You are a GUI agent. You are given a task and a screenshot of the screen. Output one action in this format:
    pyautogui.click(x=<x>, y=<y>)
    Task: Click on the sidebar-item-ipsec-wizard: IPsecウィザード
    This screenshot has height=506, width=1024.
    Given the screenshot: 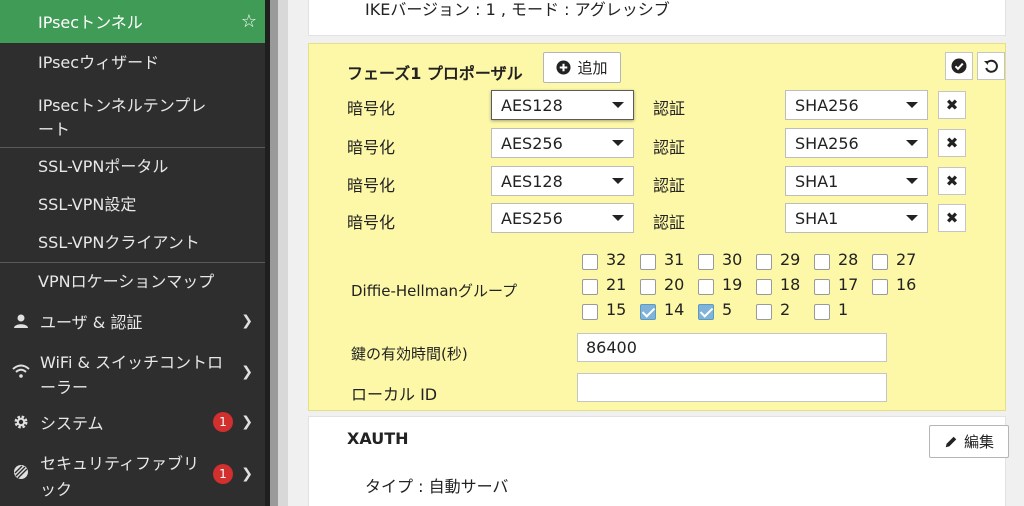 What is the action you would take?
    pyautogui.click(x=132, y=63)
    